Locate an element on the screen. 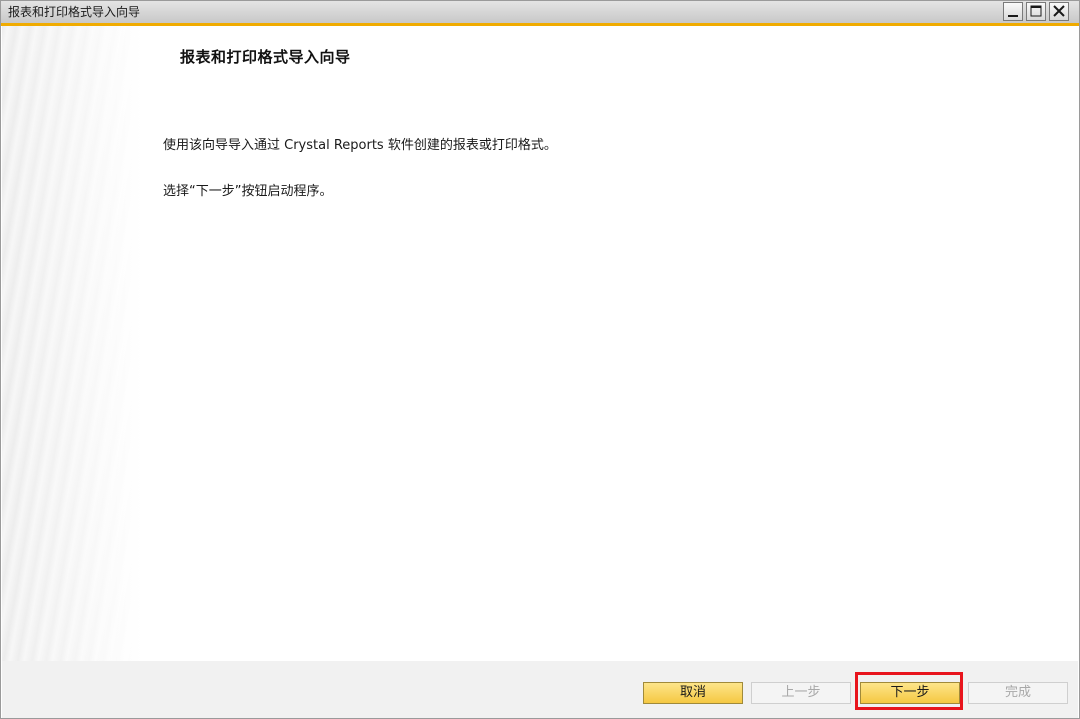 This screenshot has height=719, width=1080. maximize-icon is located at coordinates (1036, 11).